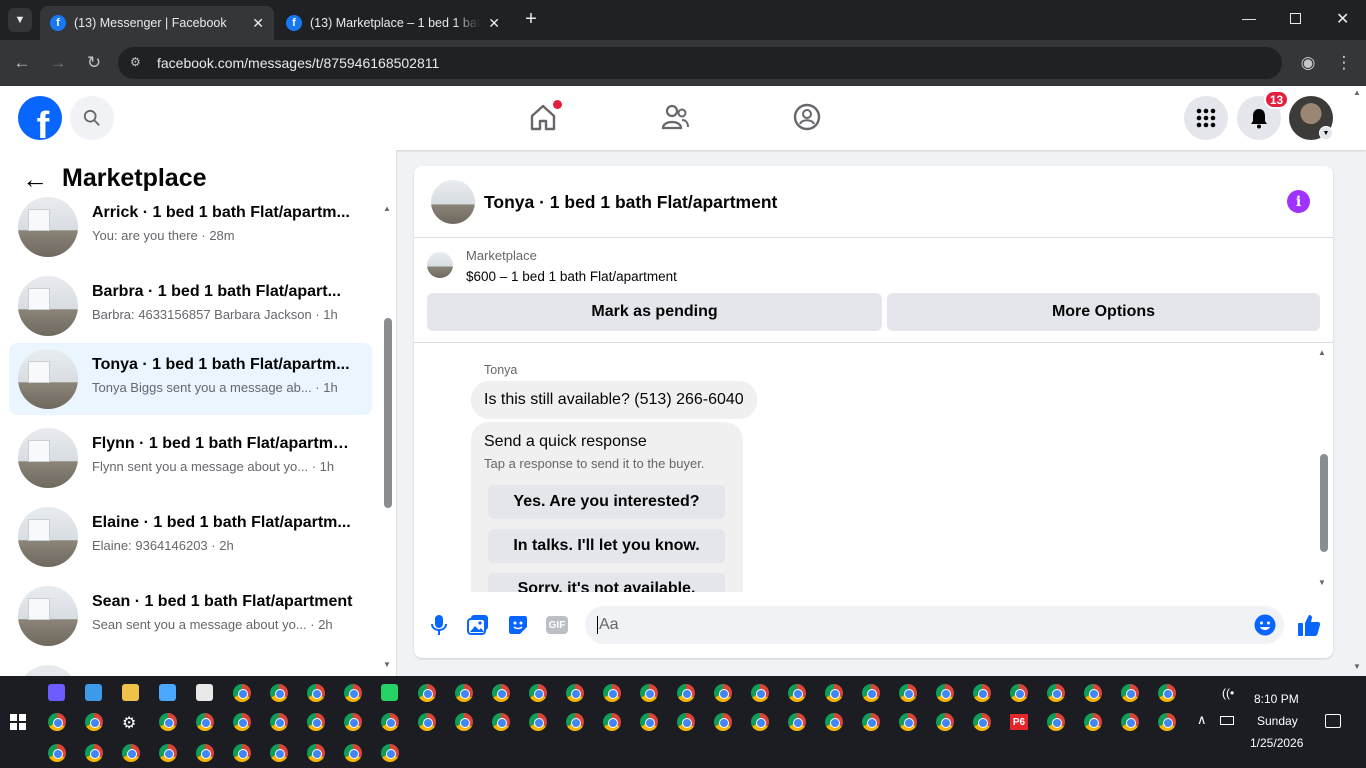 The height and width of the screenshot is (768, 1366). What do you see at coordinates (190, 667) in the screenshot?
I see `conversation-item-partial` at bounding box center [190, 667].